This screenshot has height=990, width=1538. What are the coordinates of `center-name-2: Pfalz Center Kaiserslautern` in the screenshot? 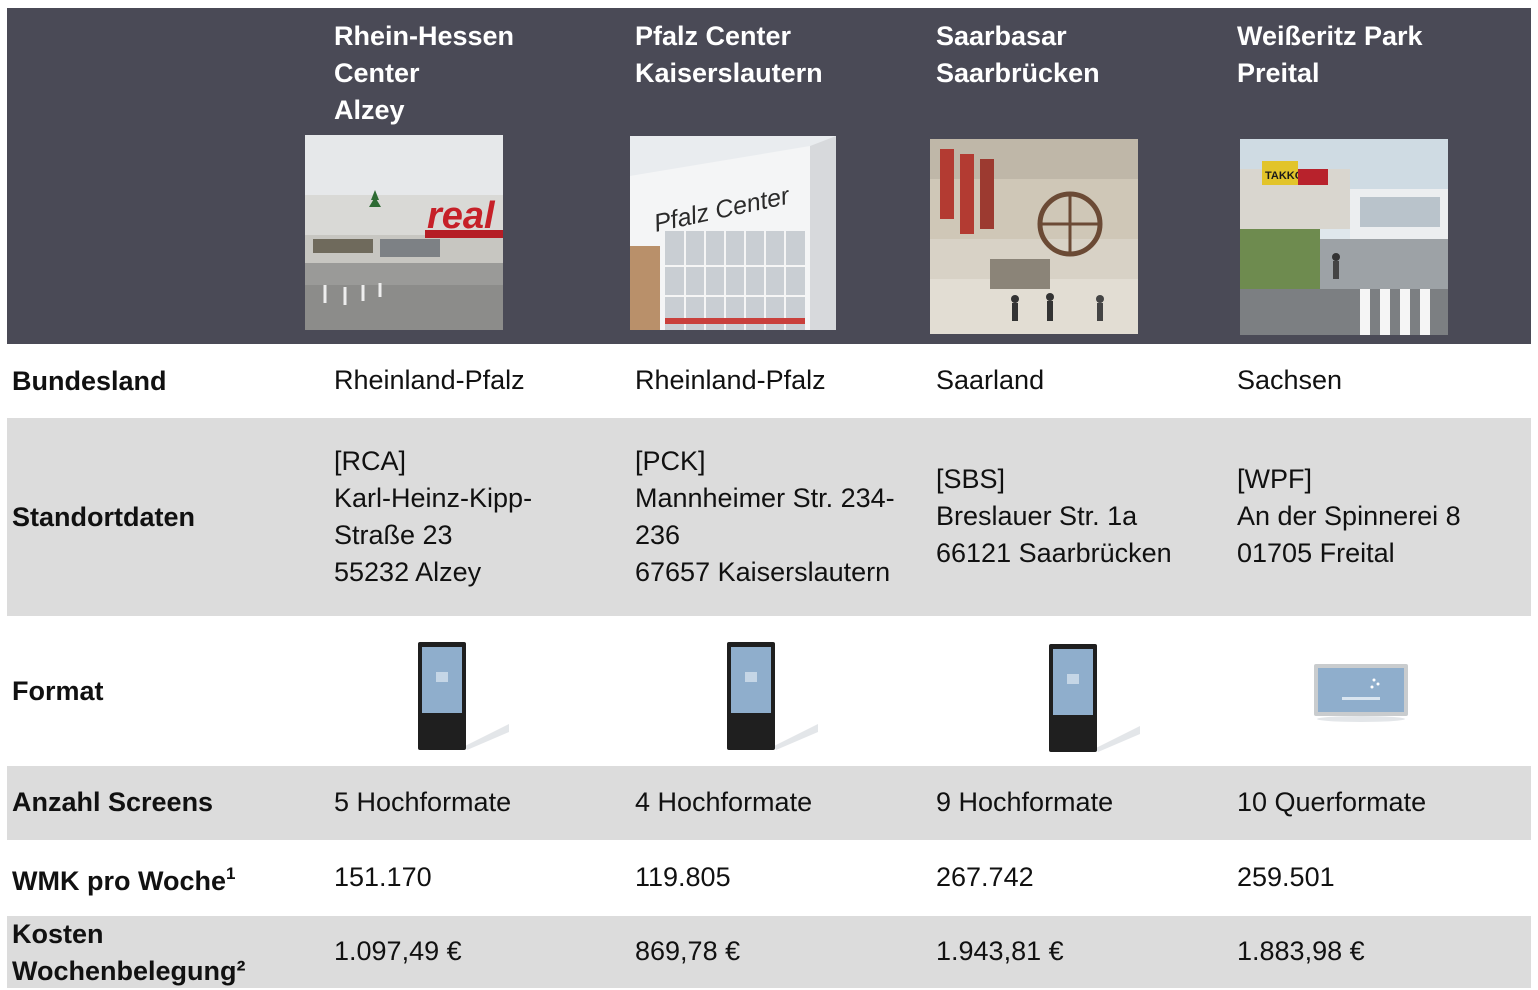 It's located at (729, 54).